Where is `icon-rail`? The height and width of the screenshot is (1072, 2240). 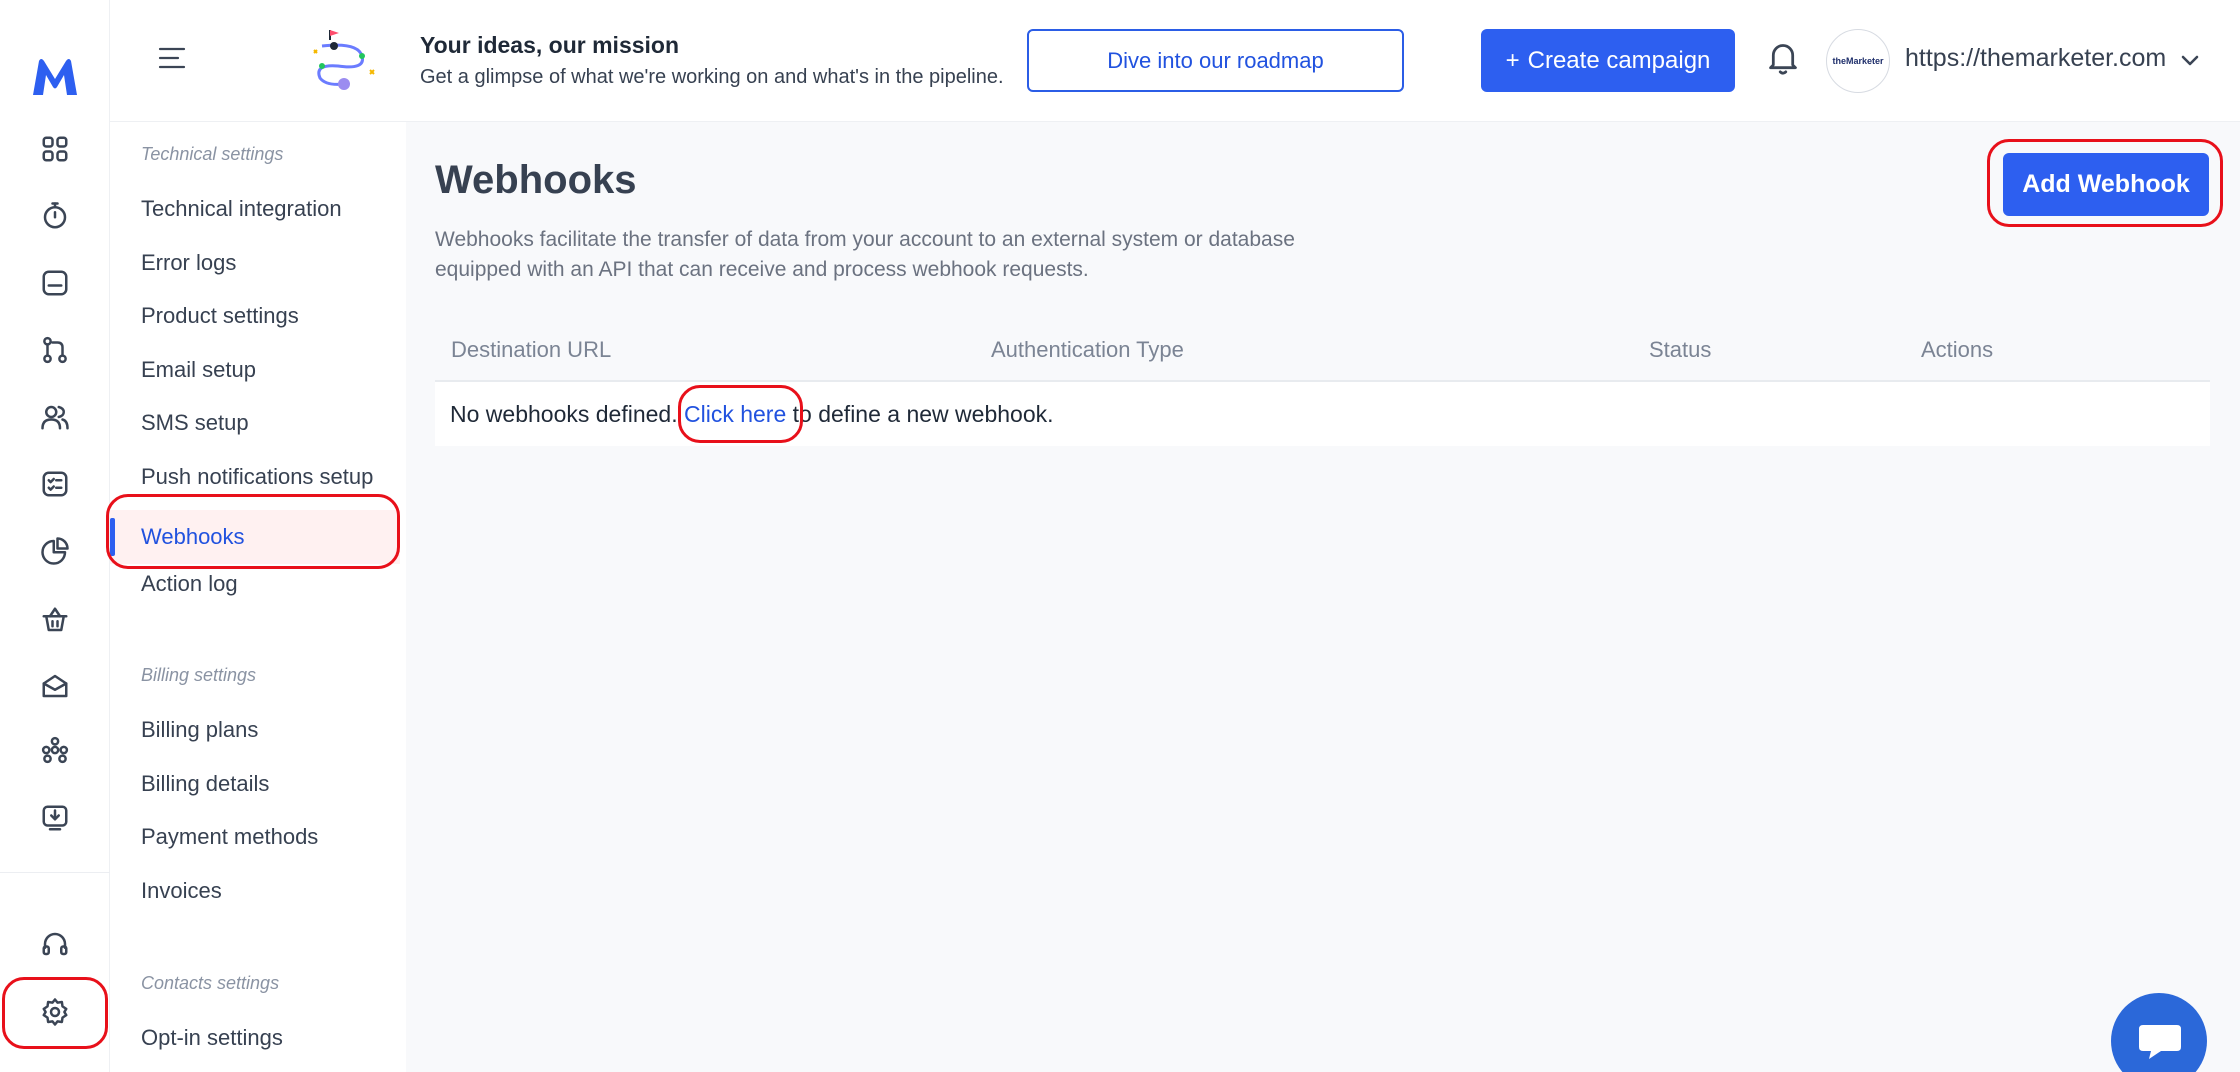 icon-rail is located at coordinates (55, 536).